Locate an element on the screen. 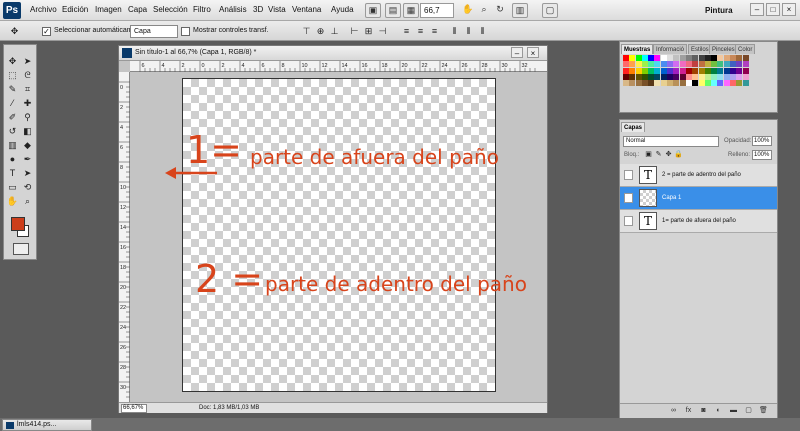 The image size is (800, 431). distribute-bottom-icon: ≡ is located at coordinates (434, 31).